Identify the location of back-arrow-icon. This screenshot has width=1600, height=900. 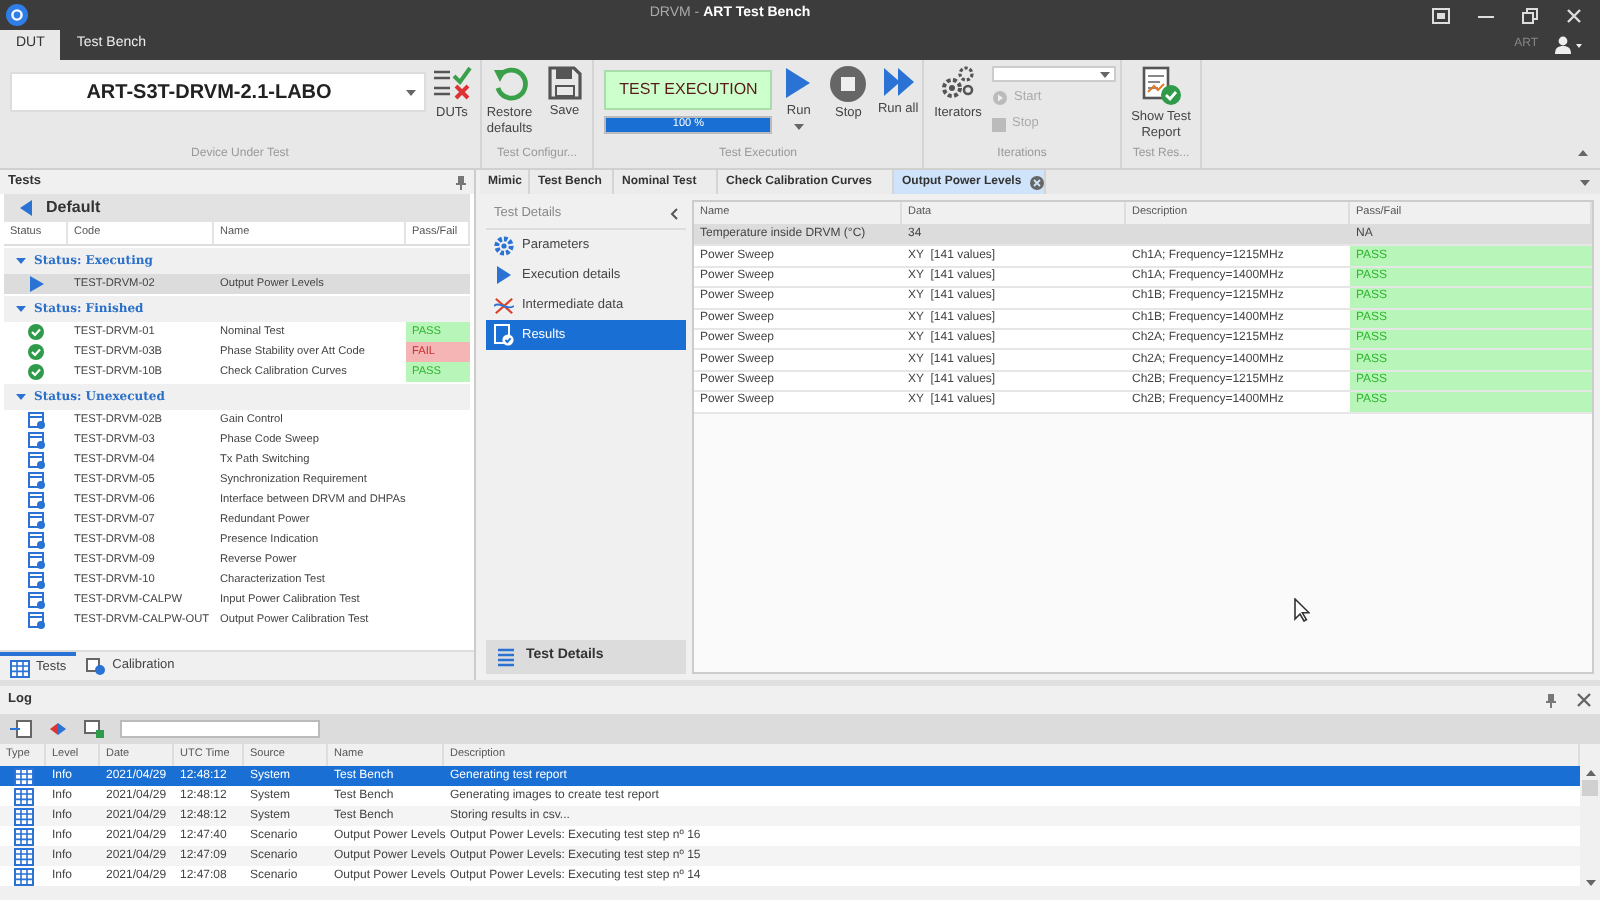
(27, 208).